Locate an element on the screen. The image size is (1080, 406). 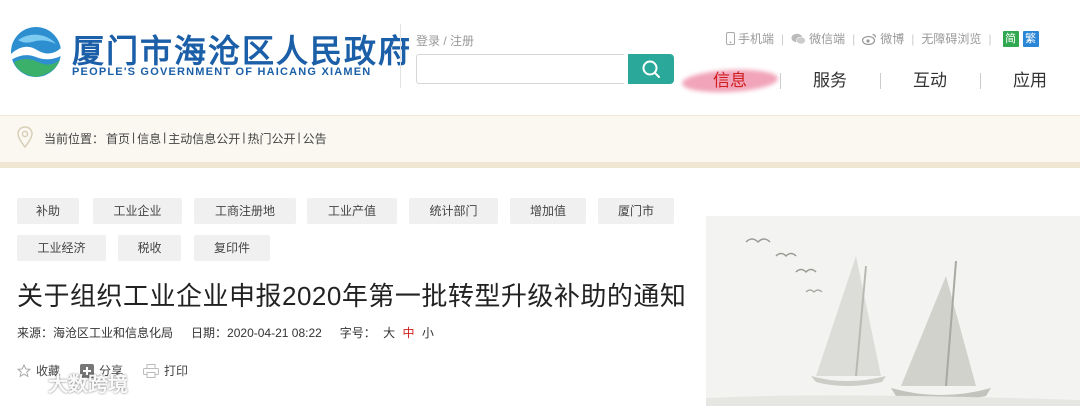
font-size-medium-button: 中 is located at coordinates (409, 333).